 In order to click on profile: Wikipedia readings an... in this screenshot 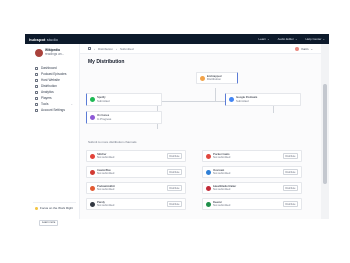, I will do `click(52, 52)`.